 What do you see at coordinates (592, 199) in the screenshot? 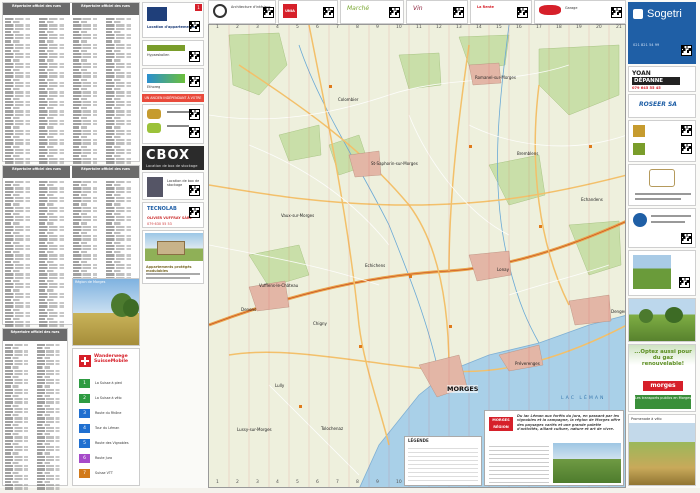
I see `place-label: Echandens` at bounding box center [592, 199].